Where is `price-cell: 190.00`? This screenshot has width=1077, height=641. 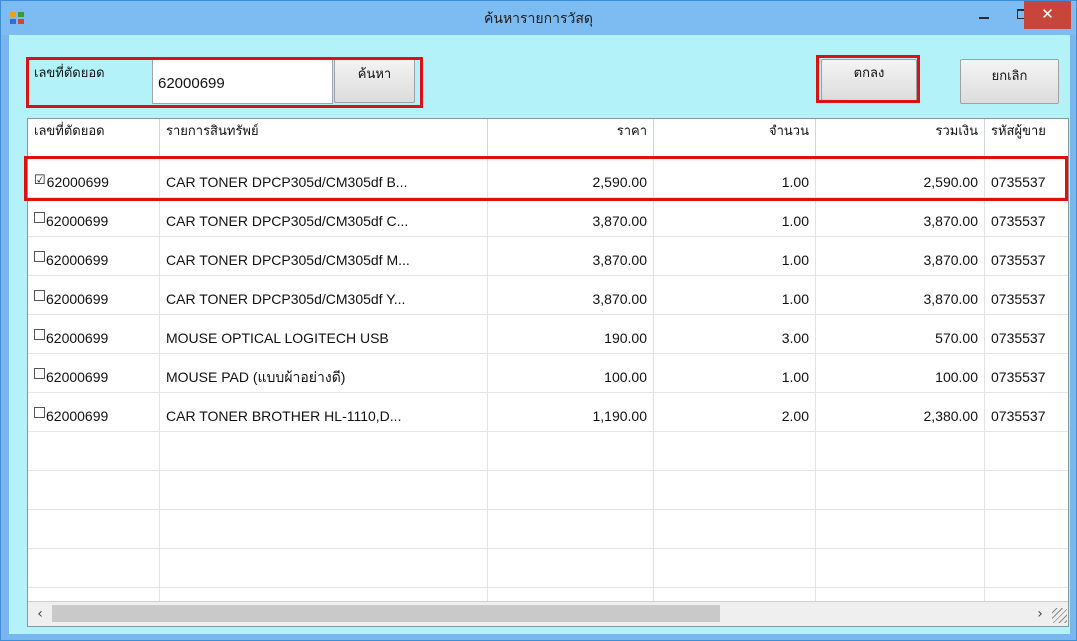
price-cell: 190.00 is located at coordinates (571, 334).